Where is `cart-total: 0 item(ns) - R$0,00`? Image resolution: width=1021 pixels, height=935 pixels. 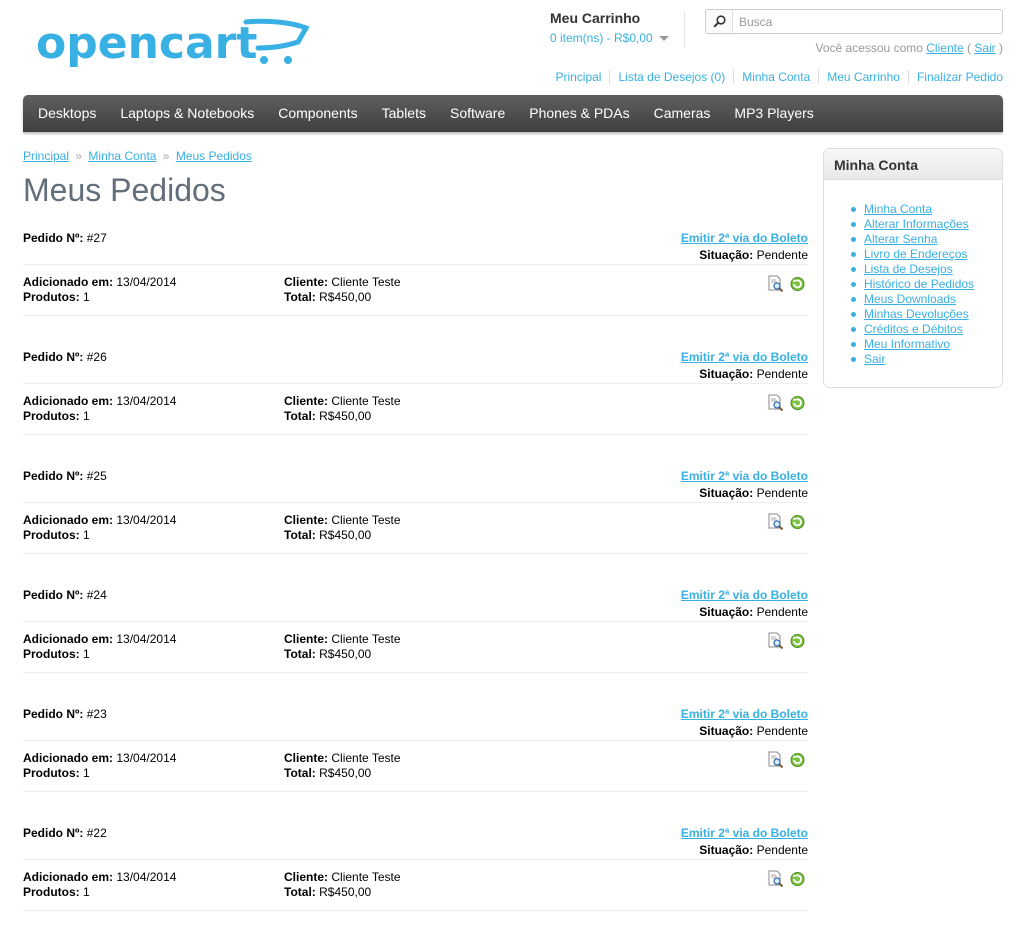 cart-total: 0 item(ns) - R$0,00 is located at coordinates (609, 38).